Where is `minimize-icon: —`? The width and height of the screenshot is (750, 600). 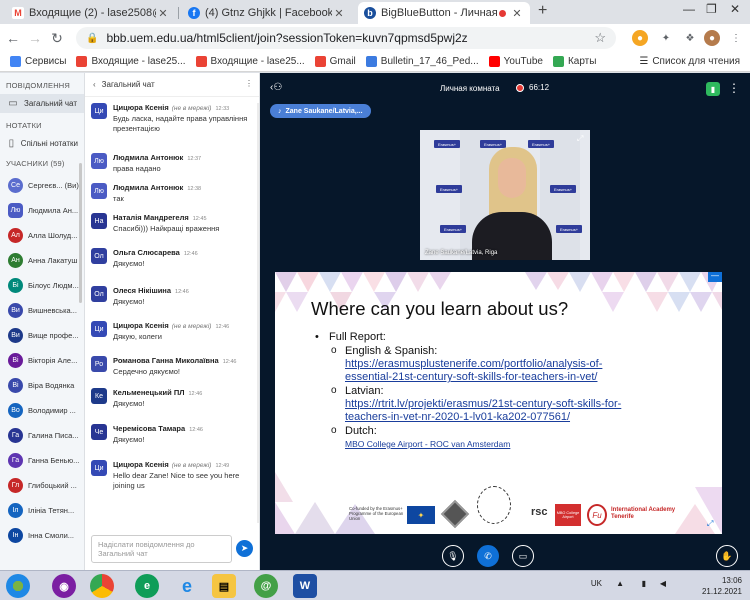 minimize-icon: — is located at coordinates (689, 9).